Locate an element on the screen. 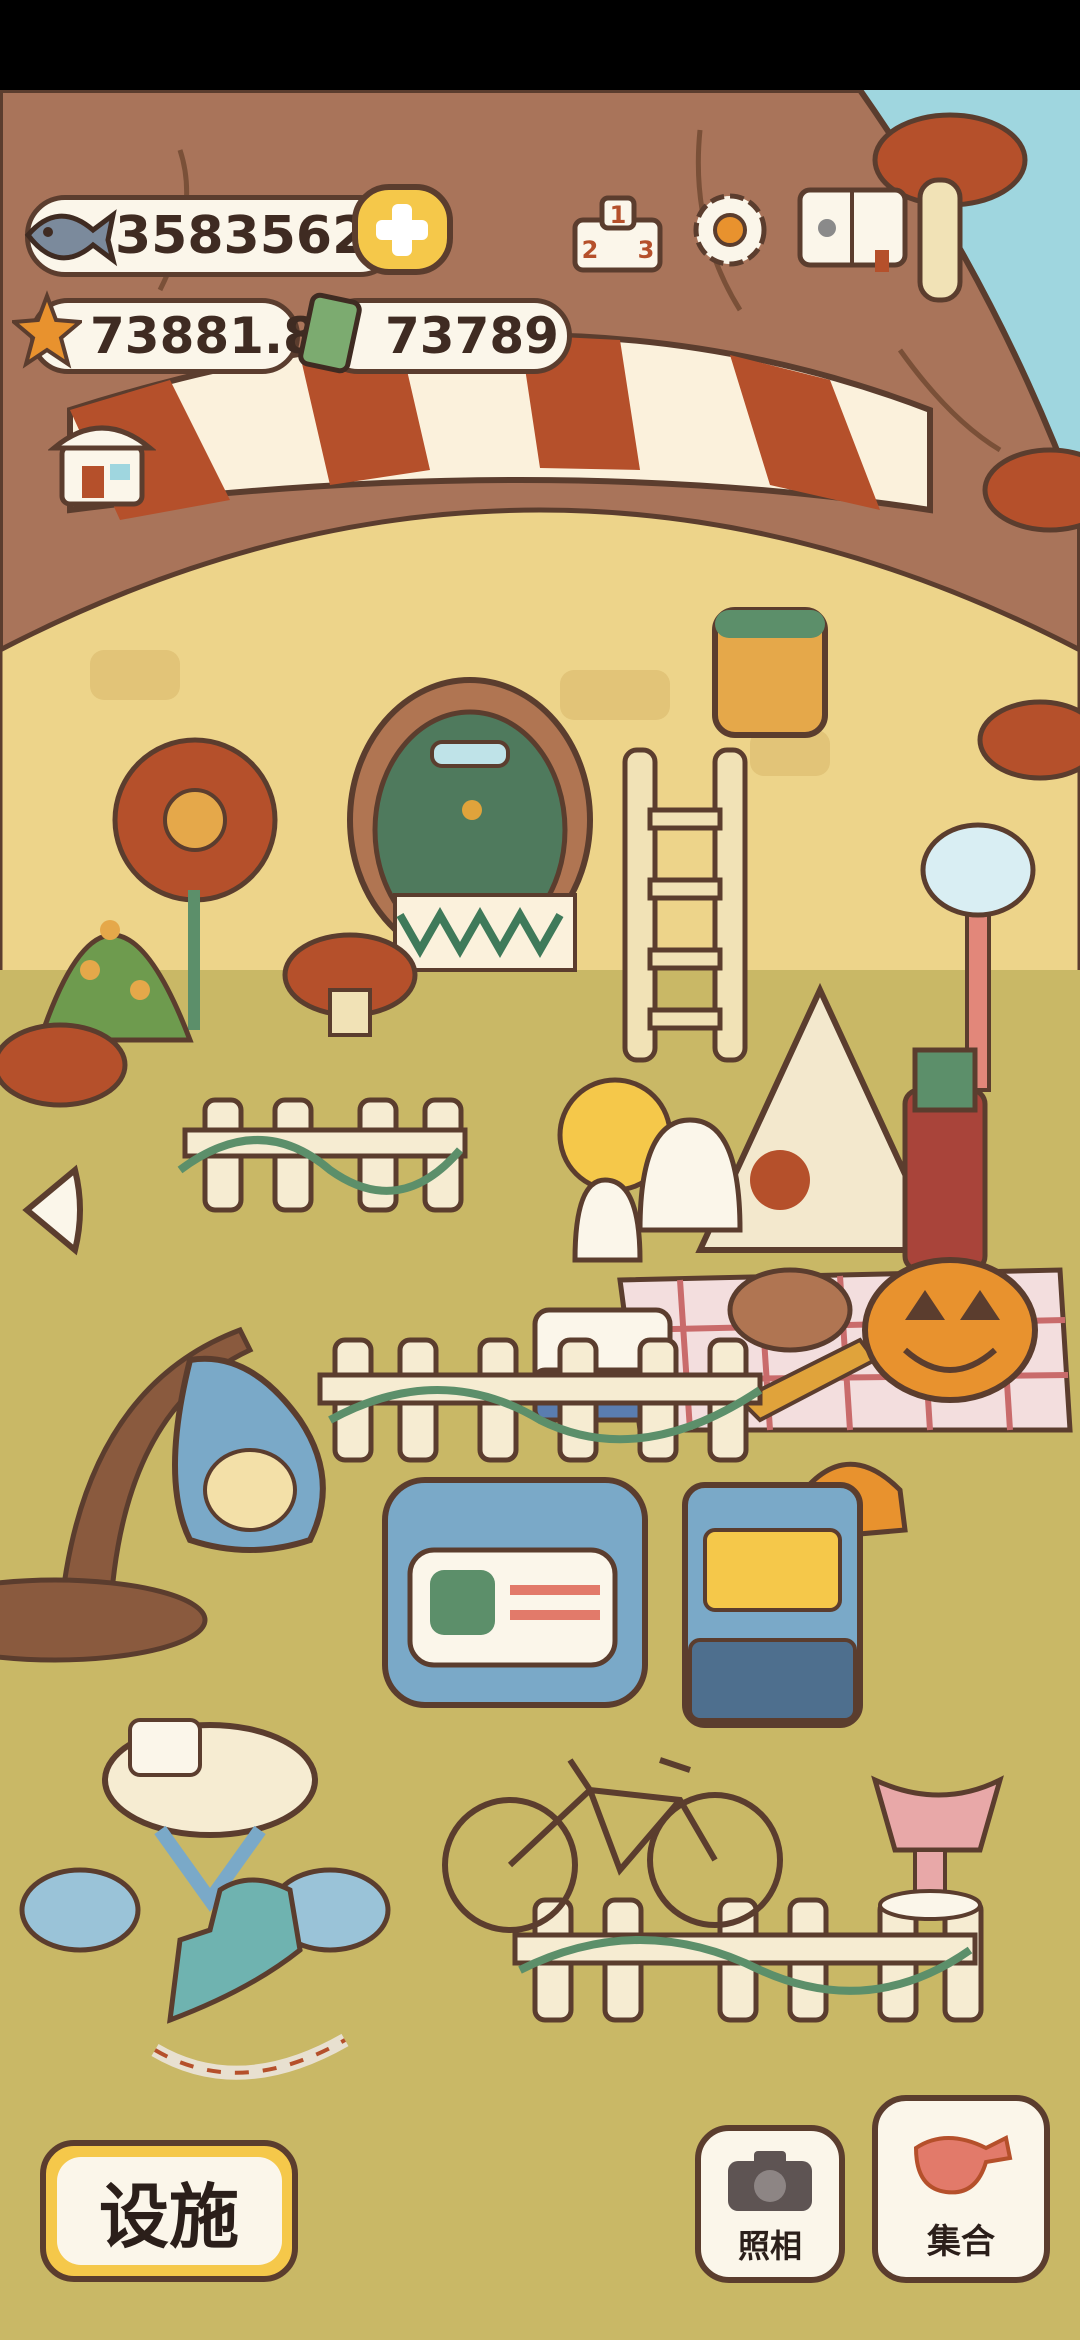 This screenshot has height=2340, width=1080. cat-book-icon is located at coordinates (852, 229).